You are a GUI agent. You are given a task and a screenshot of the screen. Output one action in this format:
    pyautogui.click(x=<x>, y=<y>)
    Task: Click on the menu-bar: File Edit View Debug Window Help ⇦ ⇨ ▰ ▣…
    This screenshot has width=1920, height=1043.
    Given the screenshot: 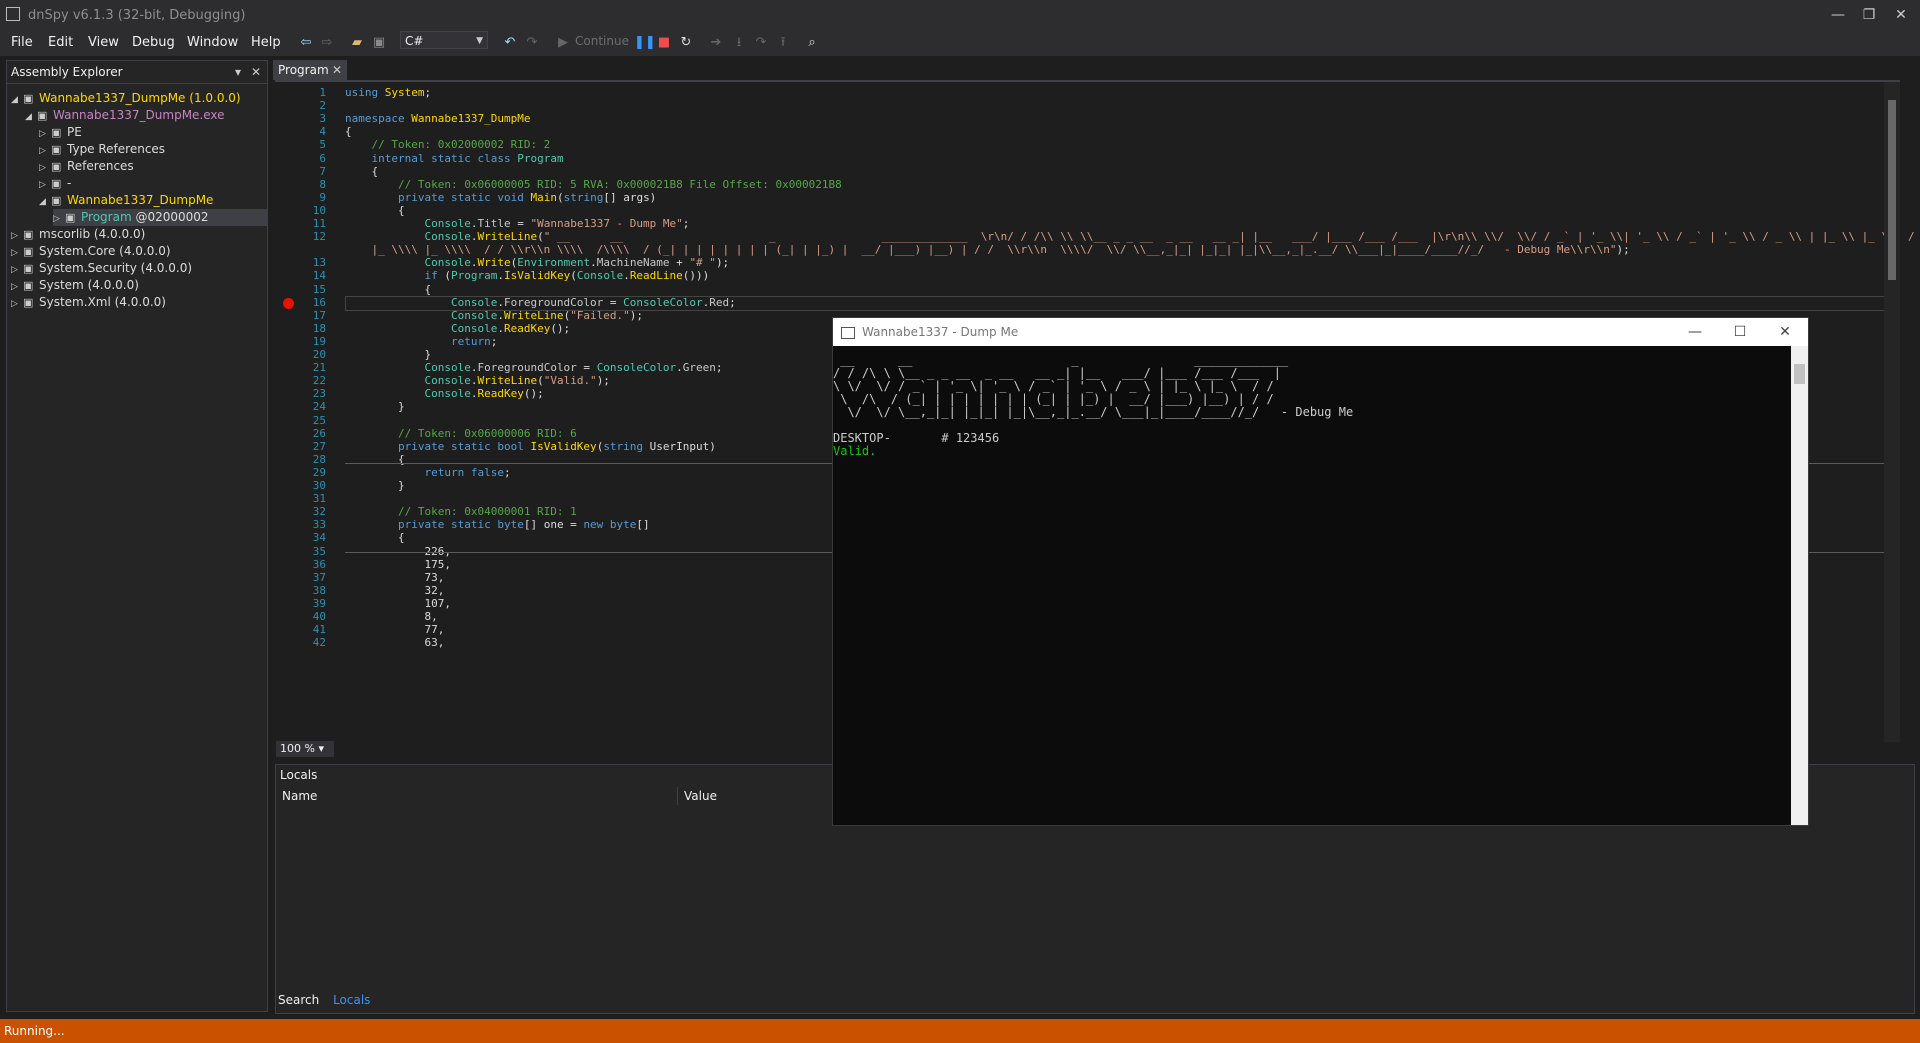 What is the action you would take?
    pyautogui.click(x=960, y=43)
    